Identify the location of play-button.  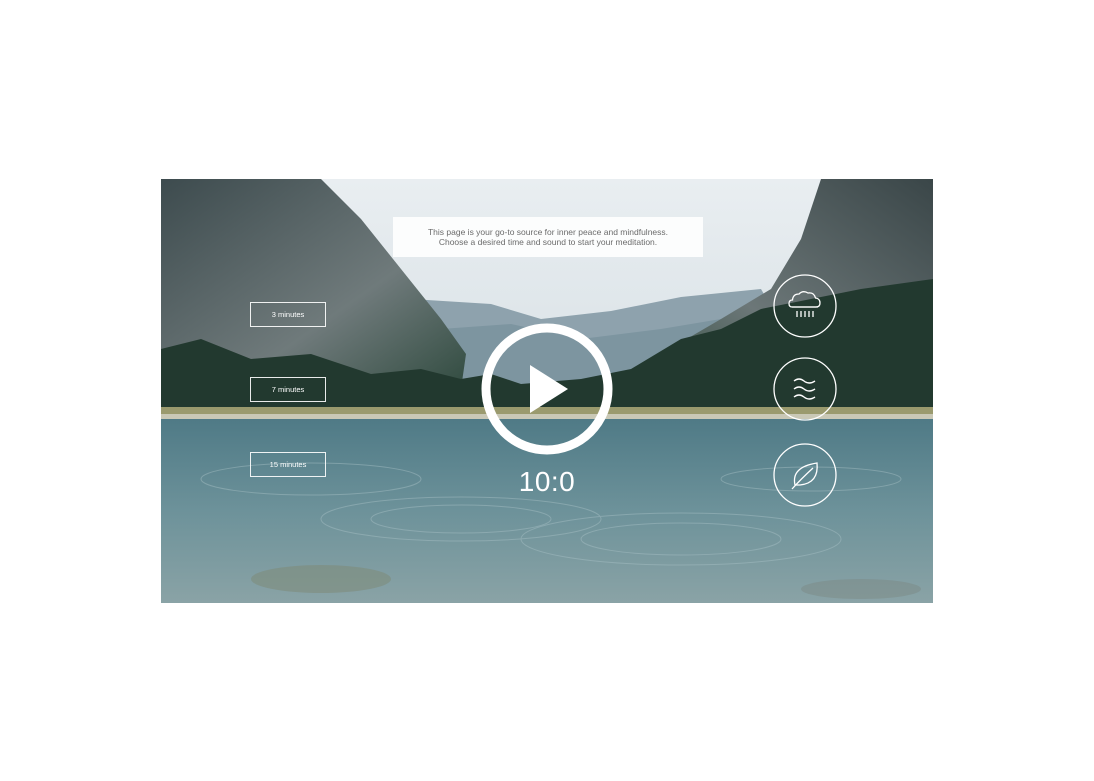
(547, 389).